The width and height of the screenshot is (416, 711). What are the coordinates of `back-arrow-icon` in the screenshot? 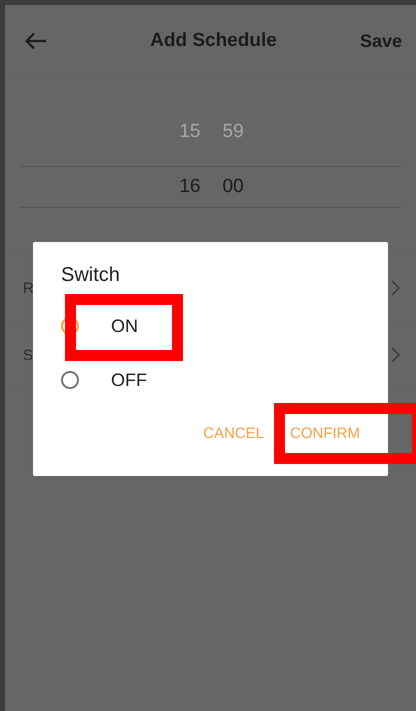 It's located at (36, 41).